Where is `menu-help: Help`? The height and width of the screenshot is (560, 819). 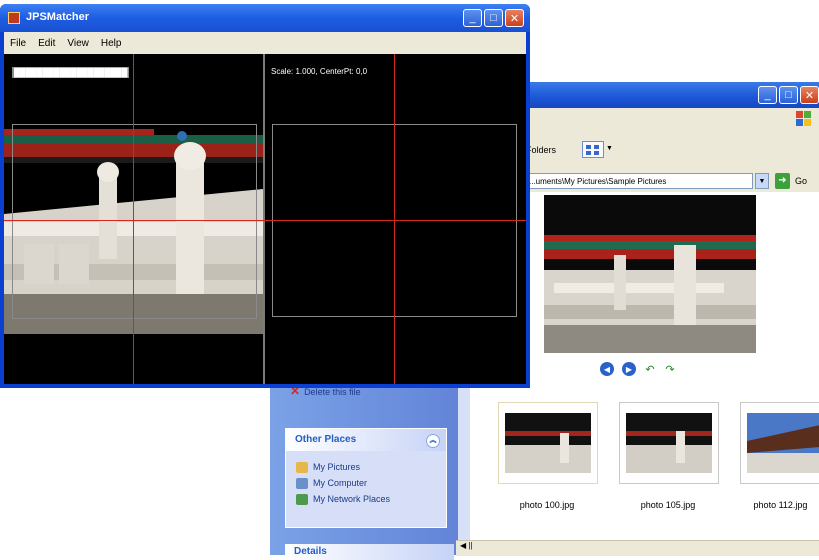
menu-help: Help is located at coordinates (111, 43).